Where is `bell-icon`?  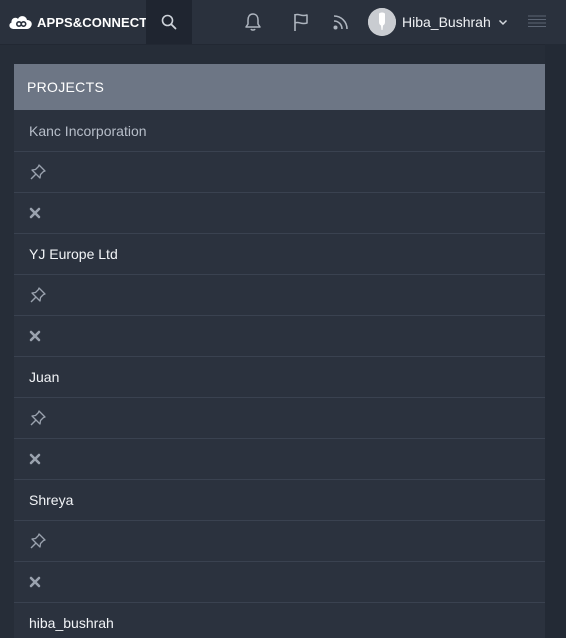 bell-icon is located at coordinates (253, 22).